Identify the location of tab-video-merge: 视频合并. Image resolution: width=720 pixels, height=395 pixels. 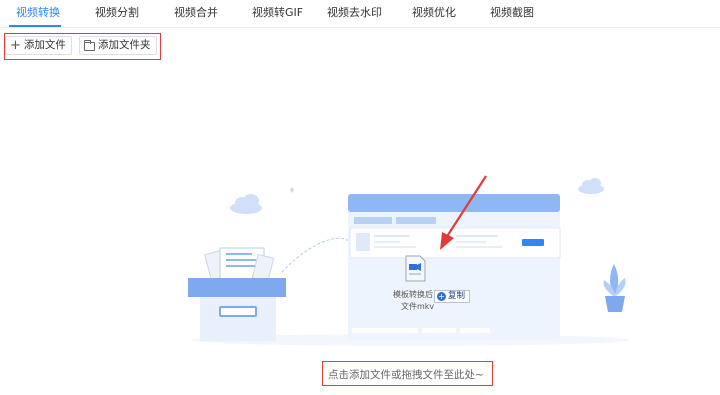
(196, 12).